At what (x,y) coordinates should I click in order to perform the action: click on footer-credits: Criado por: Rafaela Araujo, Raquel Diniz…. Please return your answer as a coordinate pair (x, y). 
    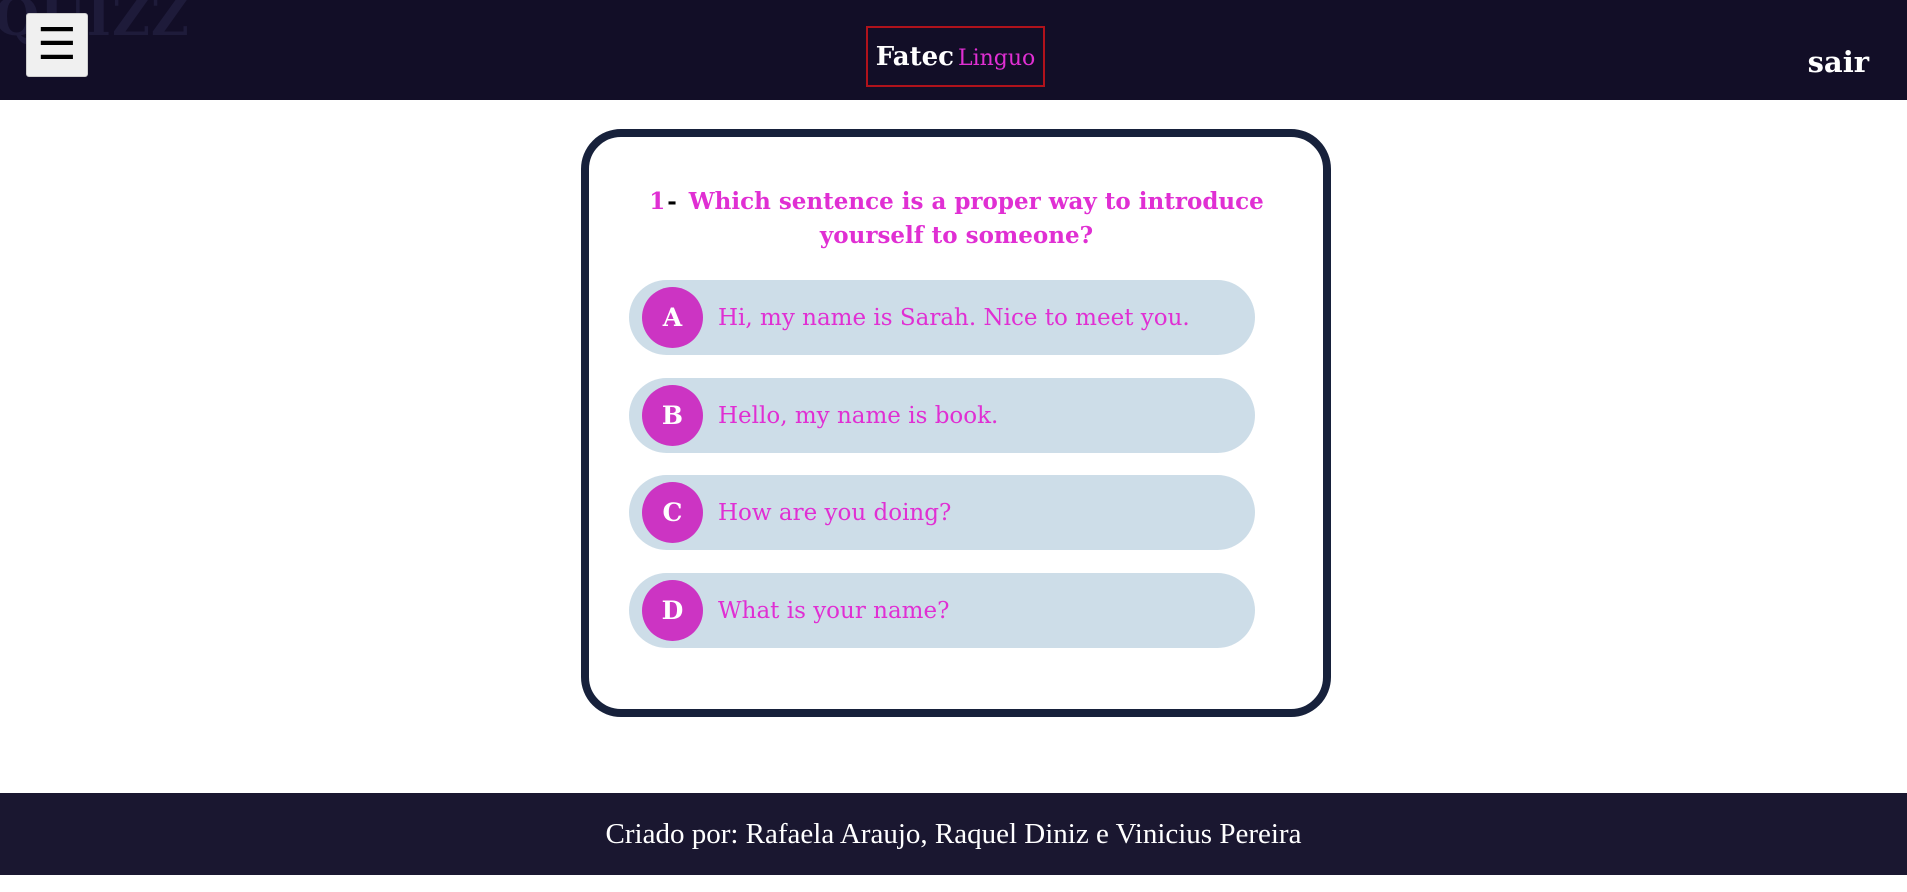
    Looking at the image, I should click on (953, 833).